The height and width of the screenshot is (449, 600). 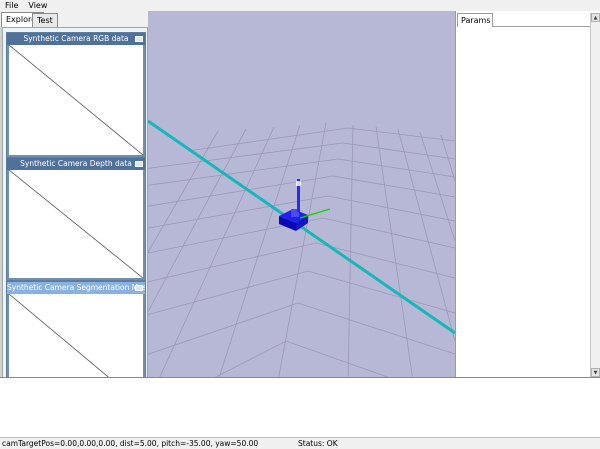 What do you see at coordinates (76, 287) in the screenshot?
I see `camera-panel-title: Synthetic Camera Segmentation Mask` at bounding box center [76, 287].